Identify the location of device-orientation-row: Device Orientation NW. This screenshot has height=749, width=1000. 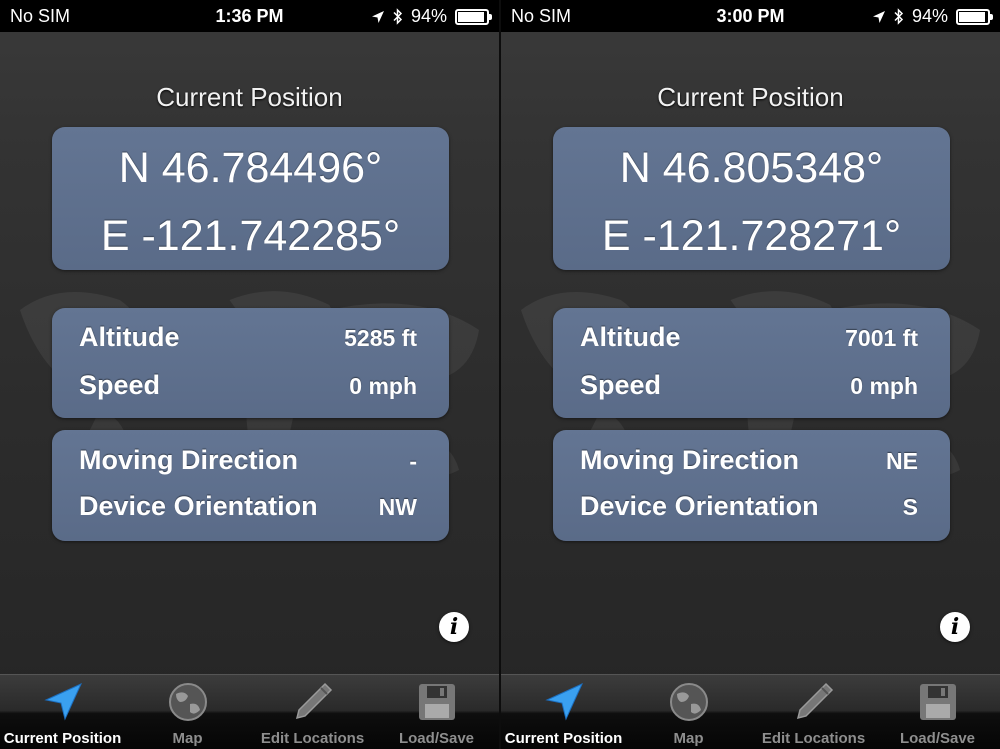
(248, 508).